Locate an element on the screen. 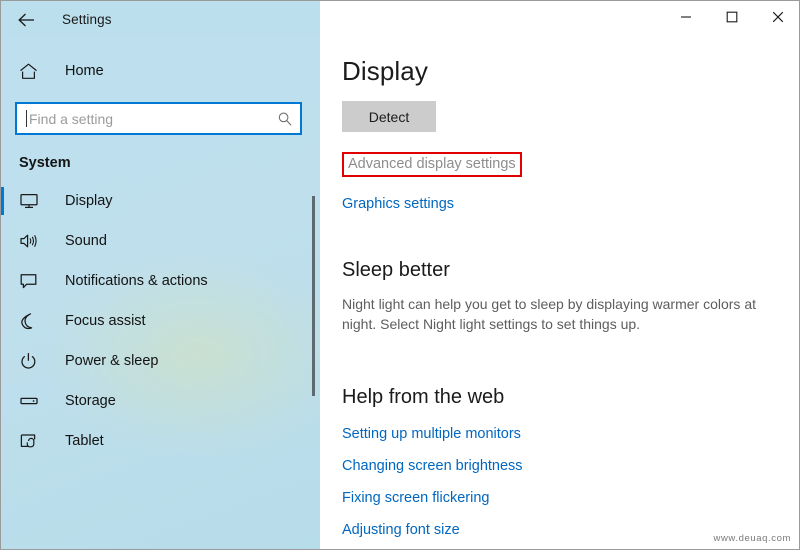 The height and width of the screenshot is (550, 800). sidebar-item-label: Power & sleep is located at coordinates (112, 361).